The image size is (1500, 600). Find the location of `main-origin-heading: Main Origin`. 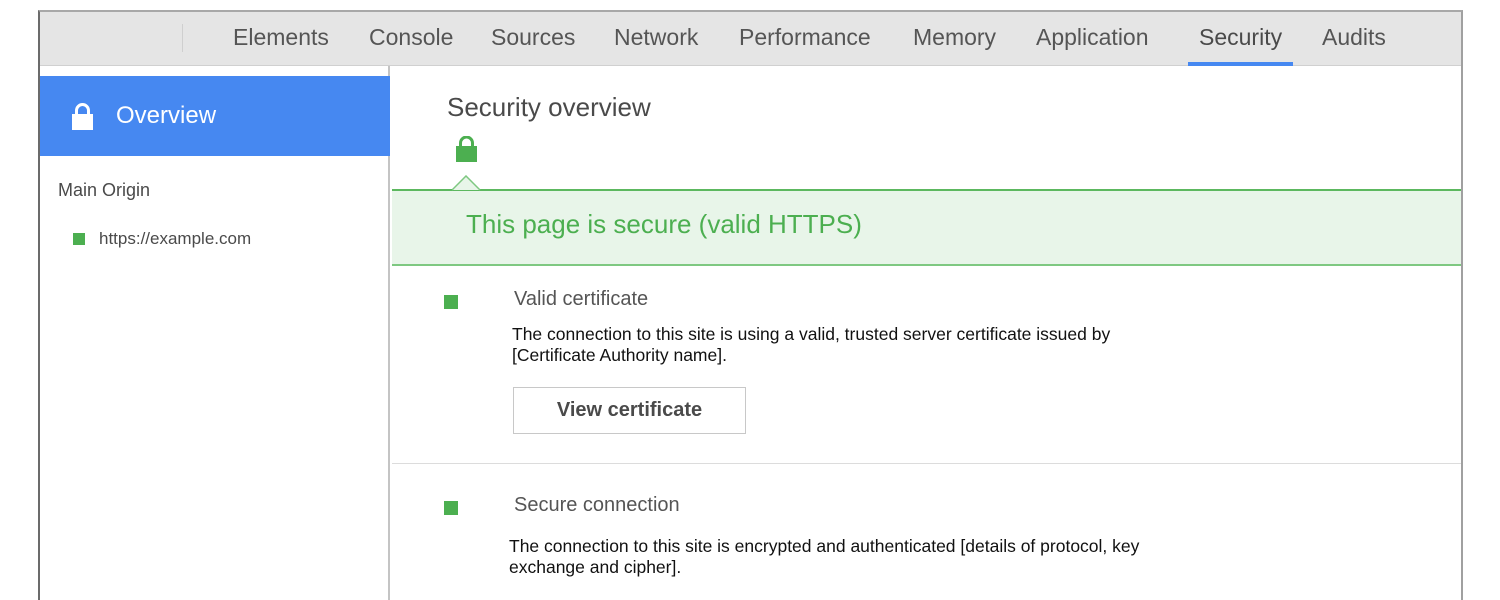

main-origin-heading: Main Origin is located at coordinates (104, 190).